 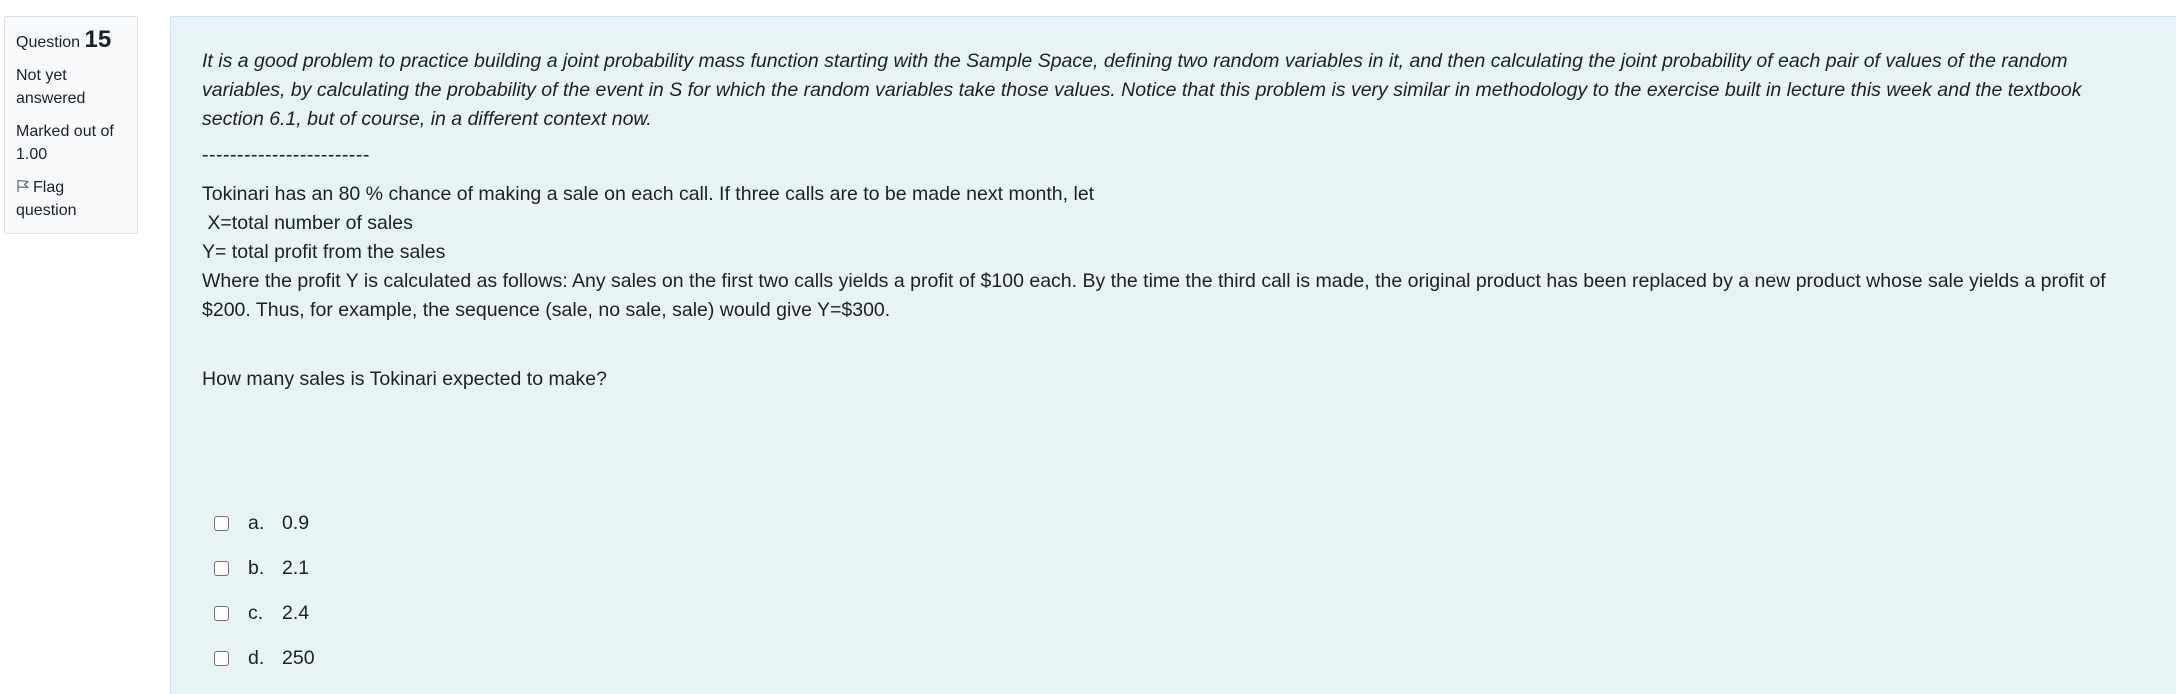 I want to click on question-heading: Question 15, so click(x=71, y=41).